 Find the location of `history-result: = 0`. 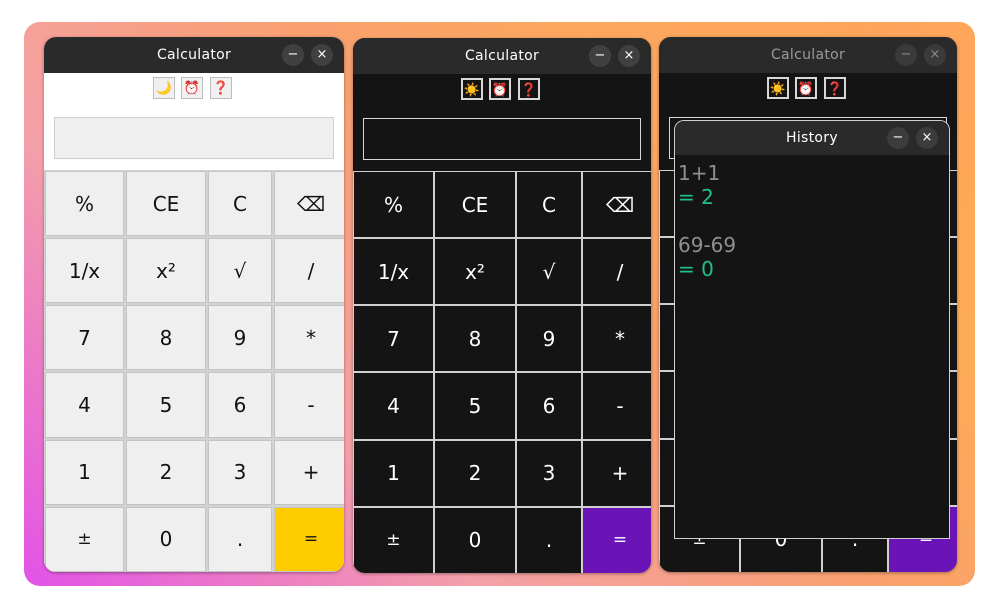

history-result: = 0 is located at coordinates (696, 269).